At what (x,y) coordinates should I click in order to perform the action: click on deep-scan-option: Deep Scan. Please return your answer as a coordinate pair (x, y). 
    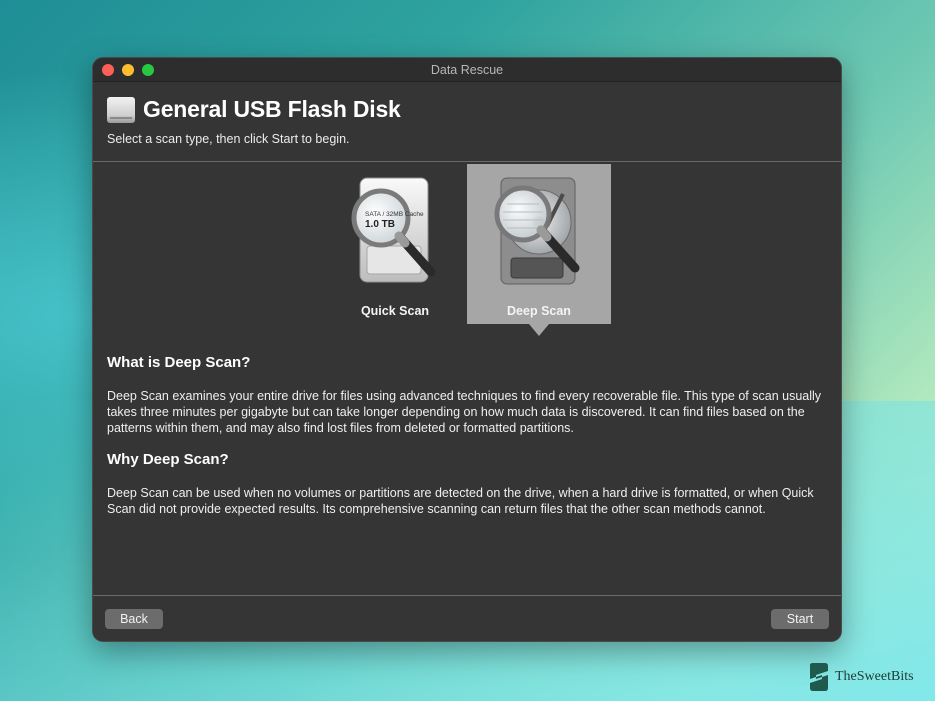
    Looking at the image, I should click on (539, 244).